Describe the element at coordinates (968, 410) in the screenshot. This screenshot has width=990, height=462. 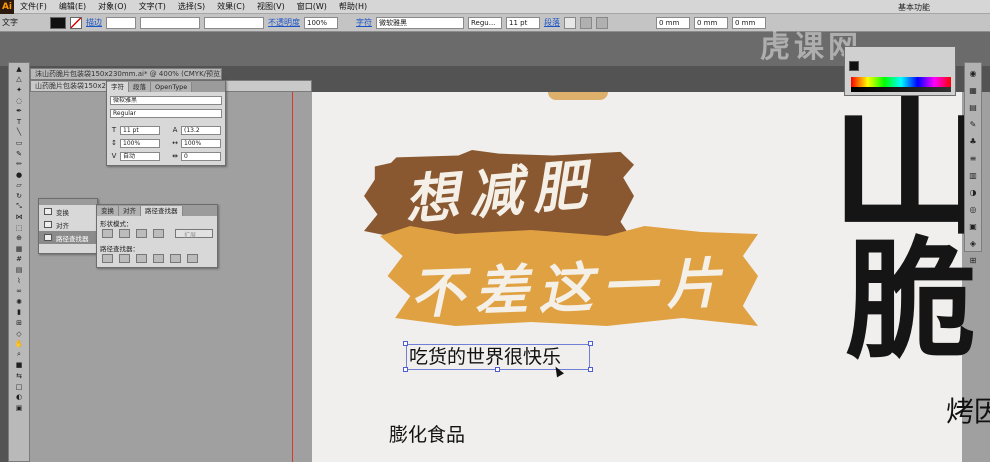
I see `canvas-text-roast: 烤因` at that location.